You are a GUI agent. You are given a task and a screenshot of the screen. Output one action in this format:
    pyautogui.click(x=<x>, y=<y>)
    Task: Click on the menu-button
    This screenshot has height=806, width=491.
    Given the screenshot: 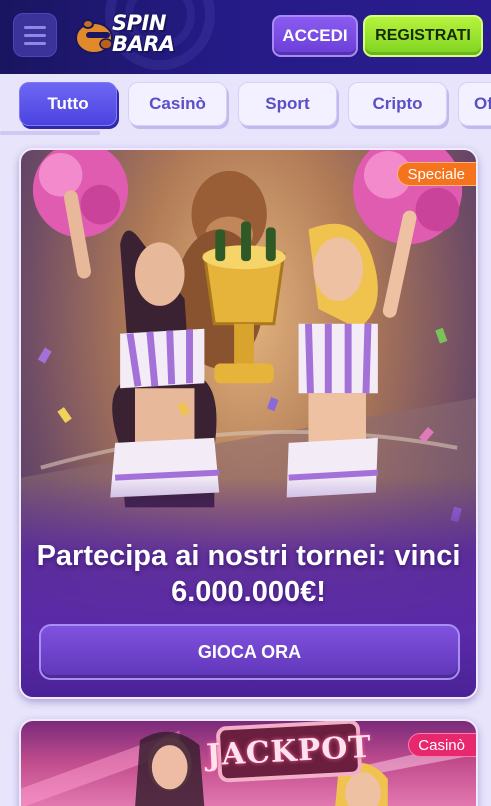 What is the action you would take?
    pyautogui.click(x=35, y=35)
    